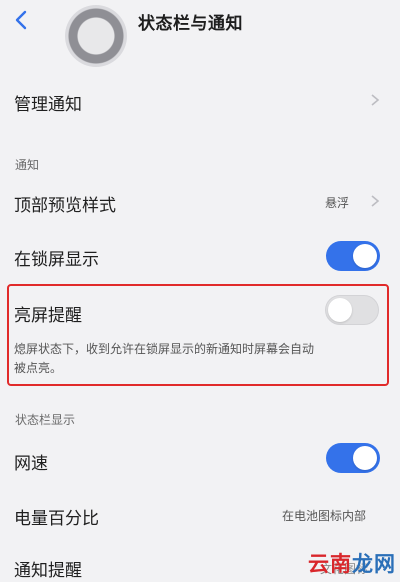 The height and width of the screenshot is (582, 400). I want to click on network-speed-toggle, so click(353, 458).